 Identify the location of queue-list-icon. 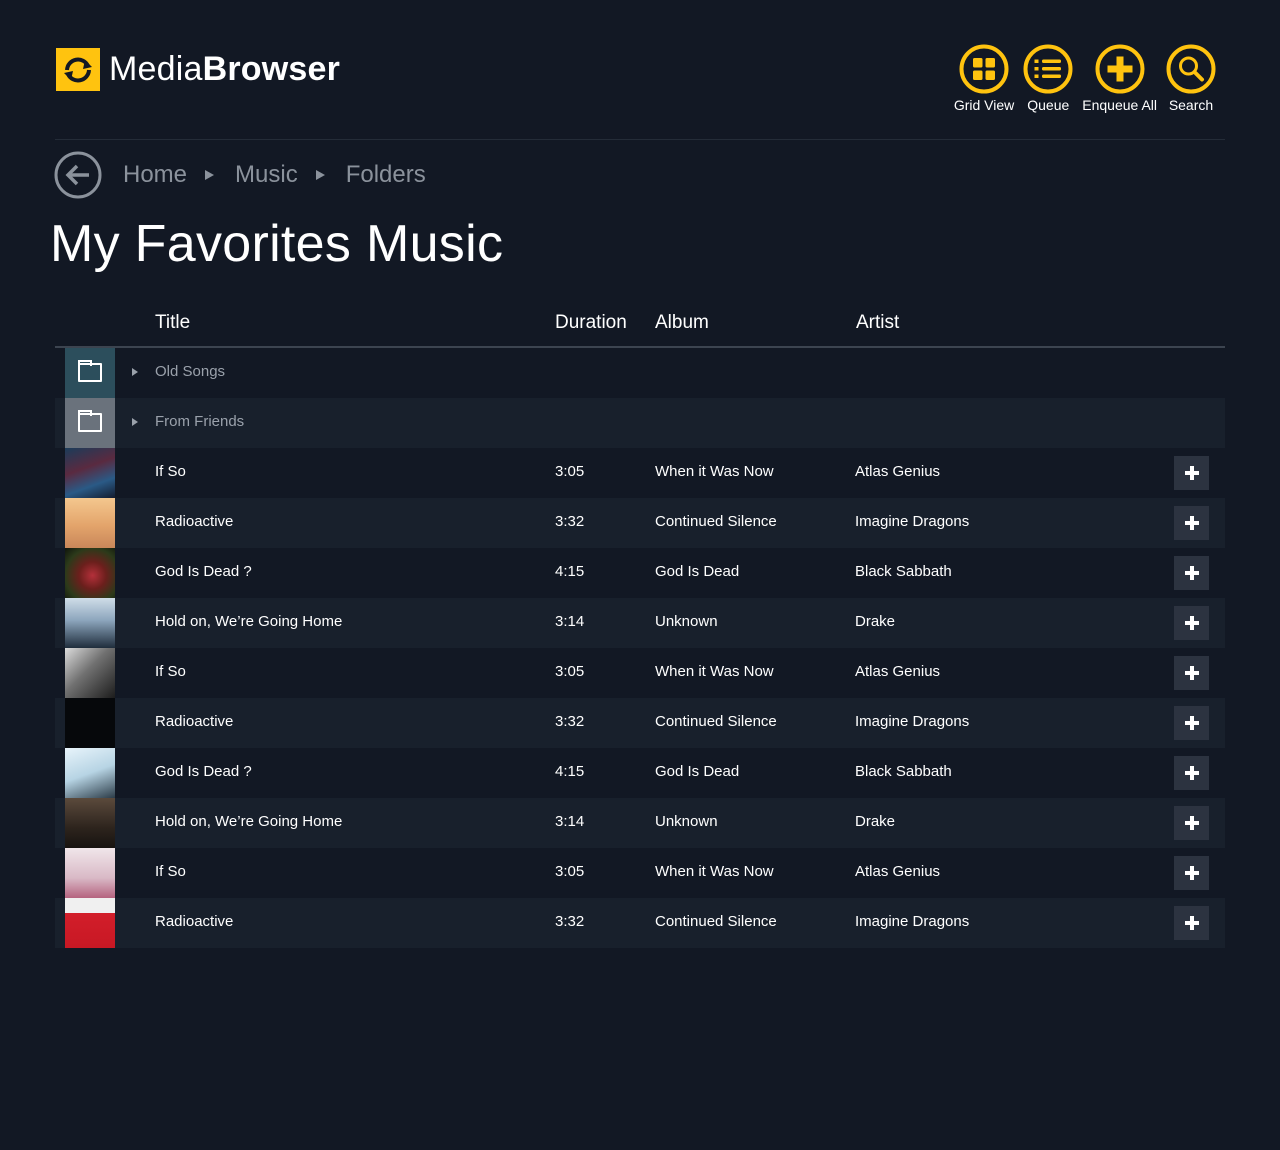
(1048, 69).